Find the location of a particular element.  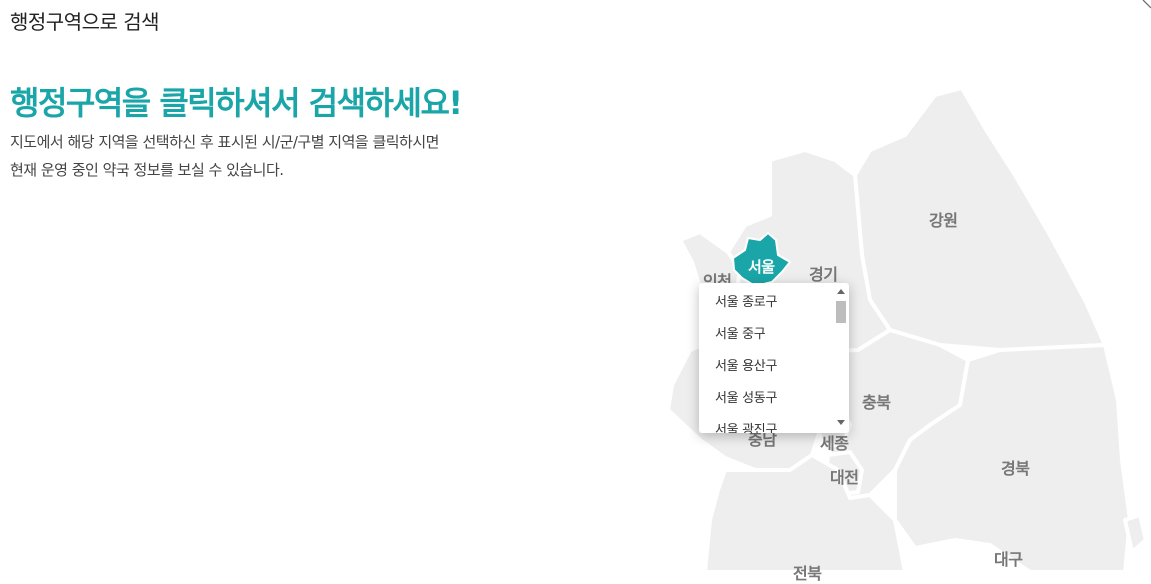

district-item: 서울 광진구 is located at coordinates (774, 424).